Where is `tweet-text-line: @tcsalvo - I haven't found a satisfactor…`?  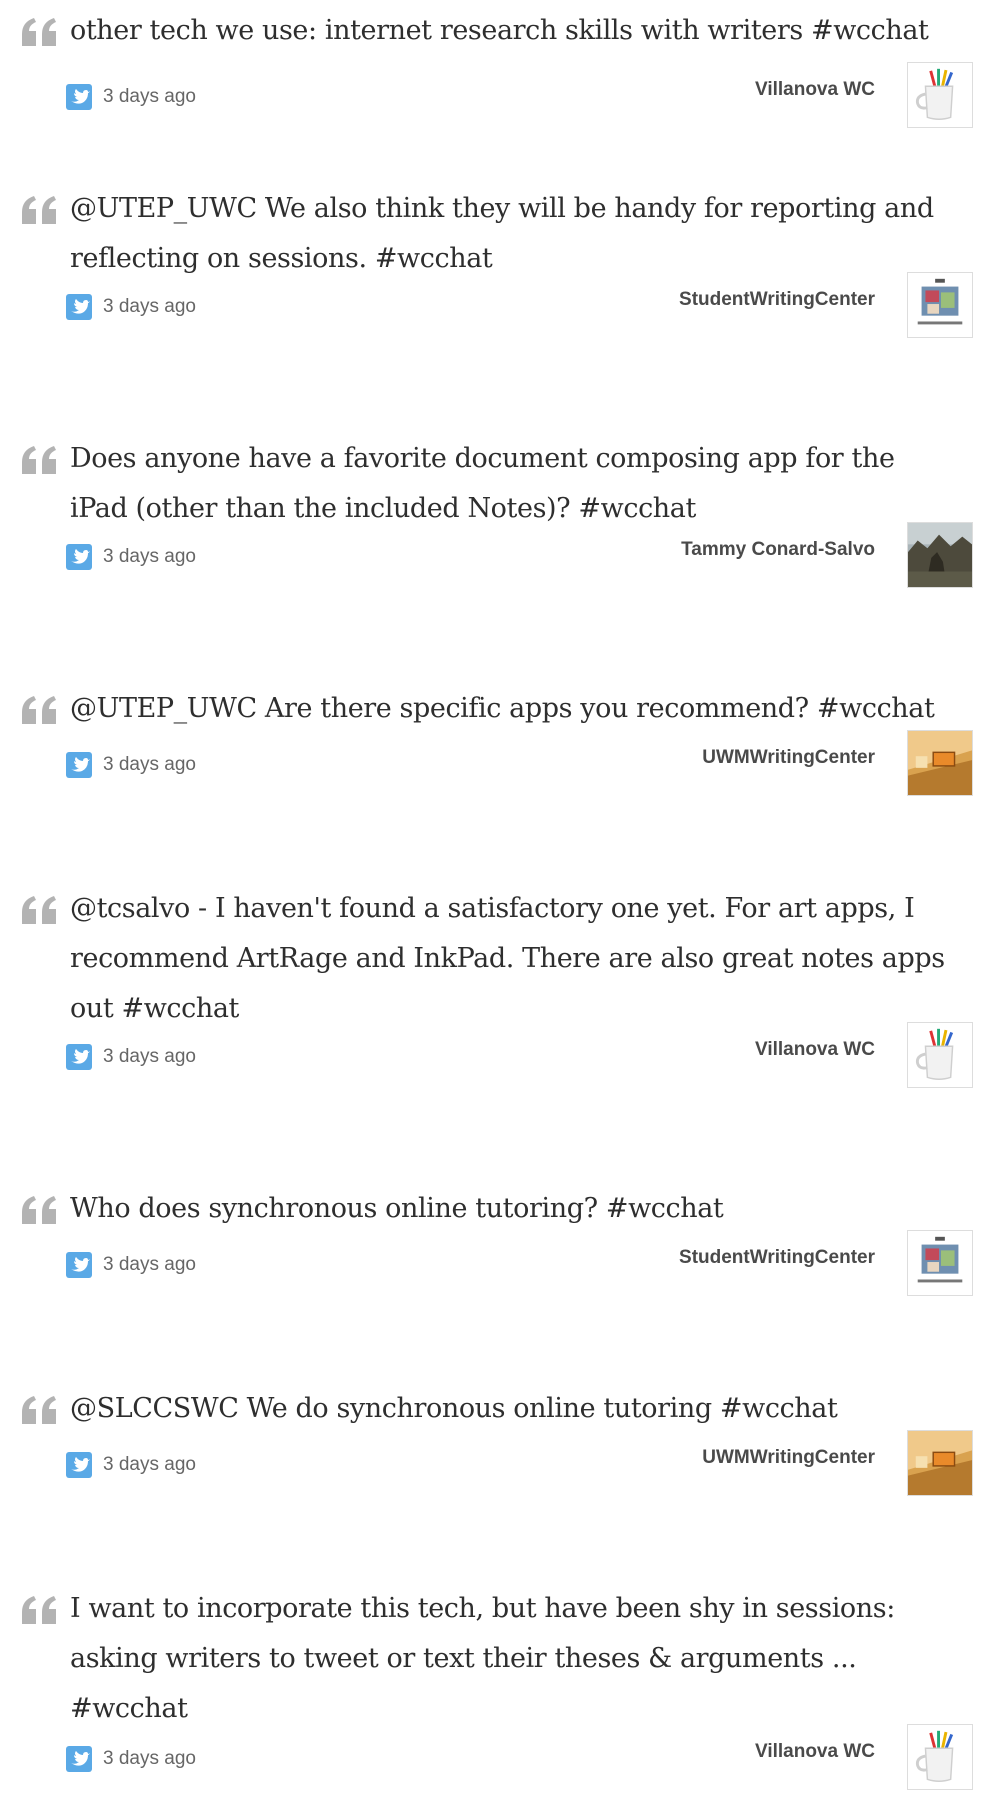
tweet-text-line: @tcsalvo - I haven't found a satisfactor… is located at coordinates (492, 908).